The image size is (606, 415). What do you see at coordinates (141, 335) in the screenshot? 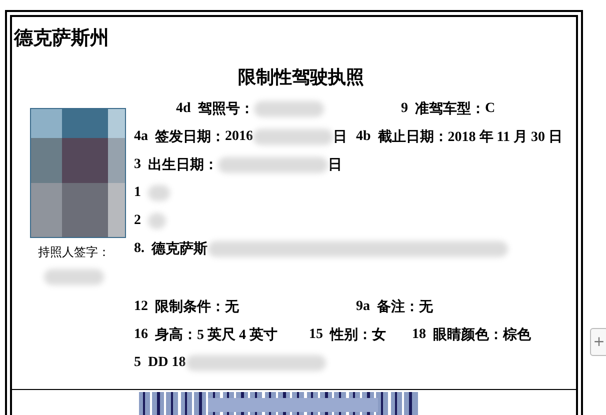
I see `field-code: 16` at bounding box center [141, 335].